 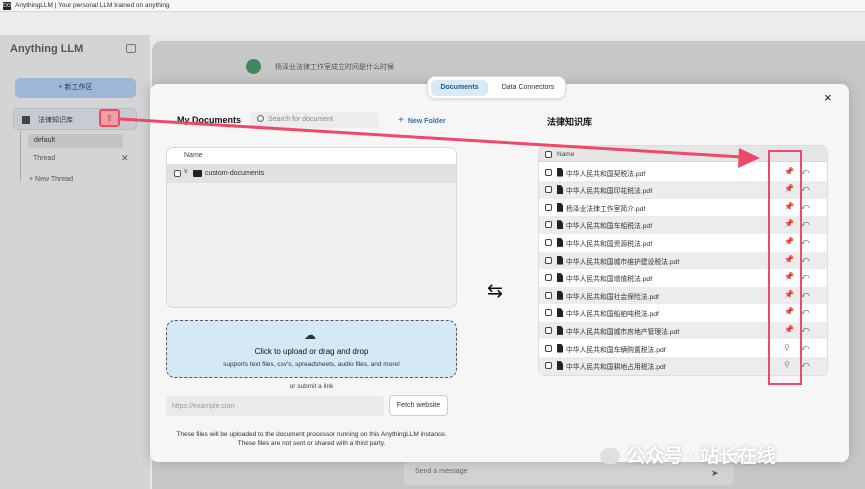 I want to click on wechat-icon, so click(x=610, y=456).